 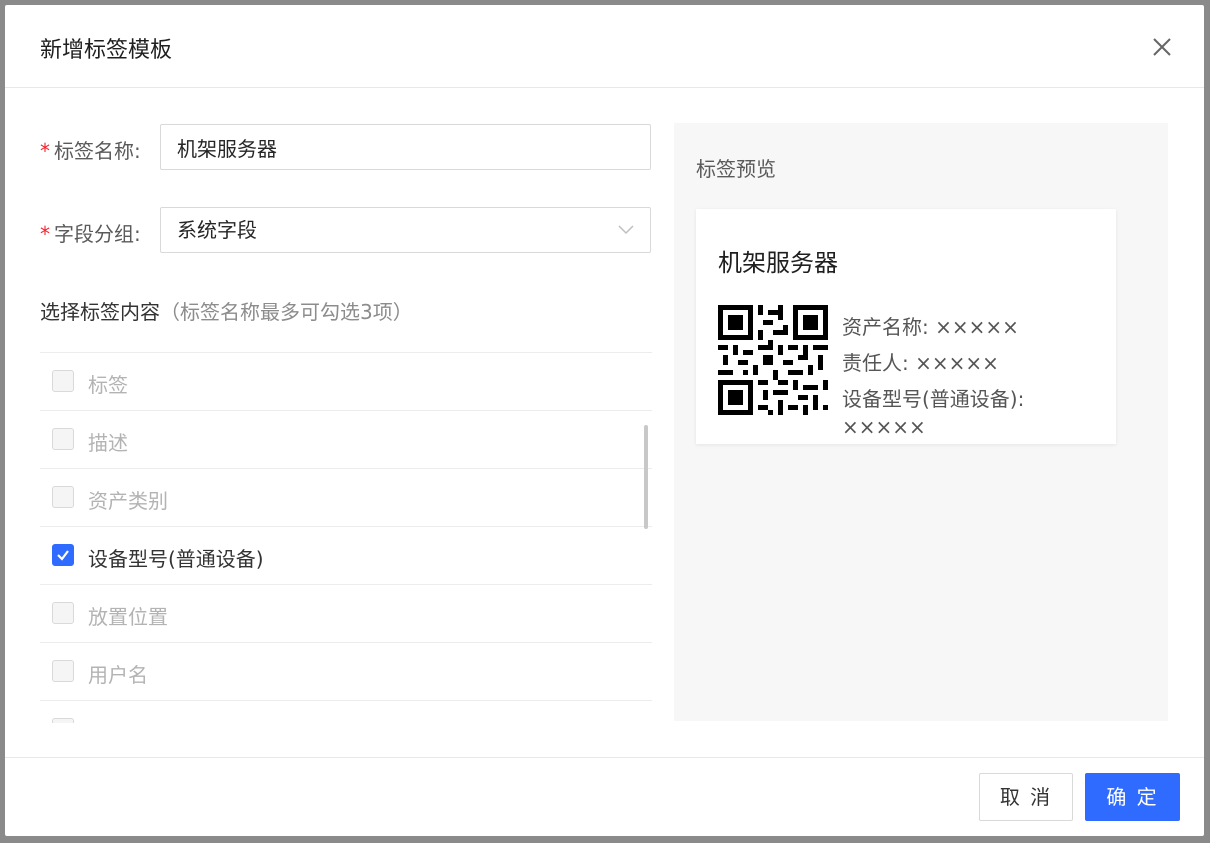 I want to click on confirm-button: 确 定, so click(x=1132, y=797).